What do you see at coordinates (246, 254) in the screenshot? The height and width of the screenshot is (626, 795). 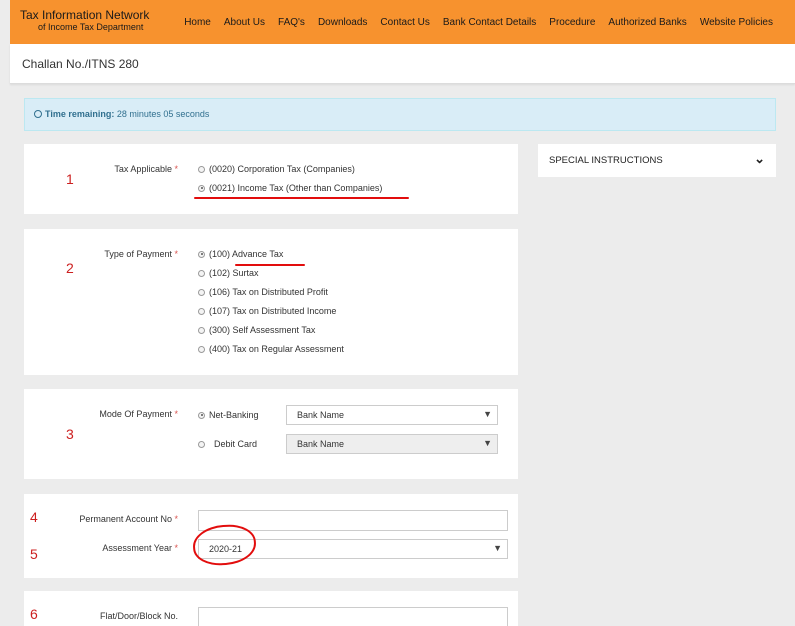 I see `radio-label: (100) Advance Tax` at bounding box center [246, 254].